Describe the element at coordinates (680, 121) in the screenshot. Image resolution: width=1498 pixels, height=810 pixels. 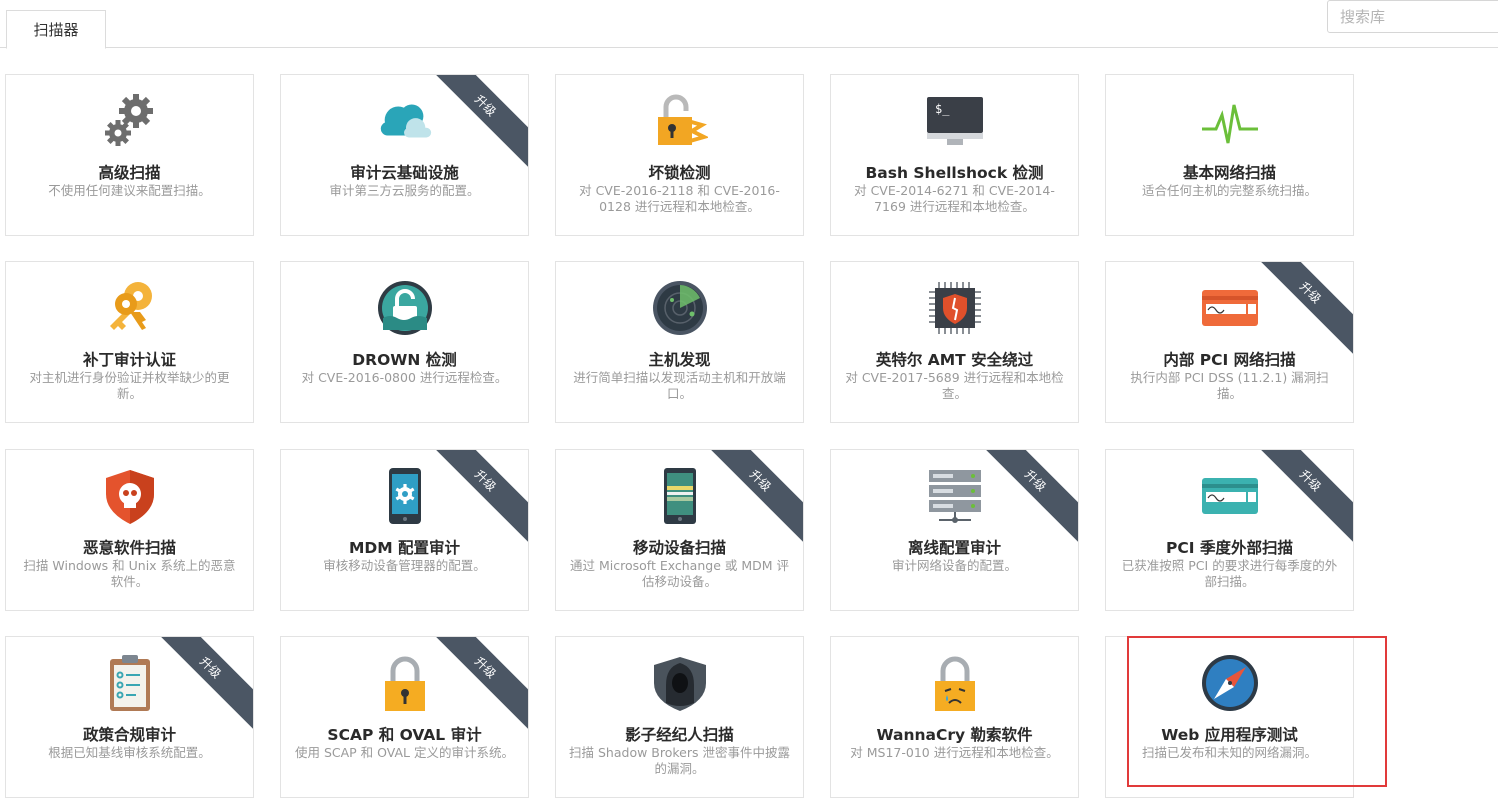
I see `broken-lock-icon` at that location.